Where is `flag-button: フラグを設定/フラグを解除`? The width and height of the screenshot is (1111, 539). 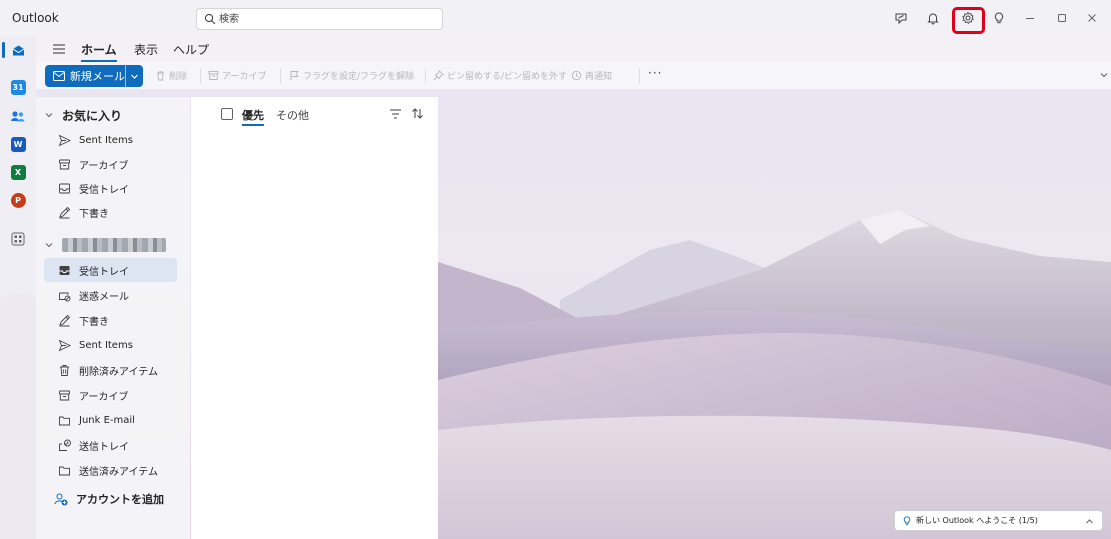 flag-button: フラグを設定/フラグを解除 is located at coordinates (351, 75).